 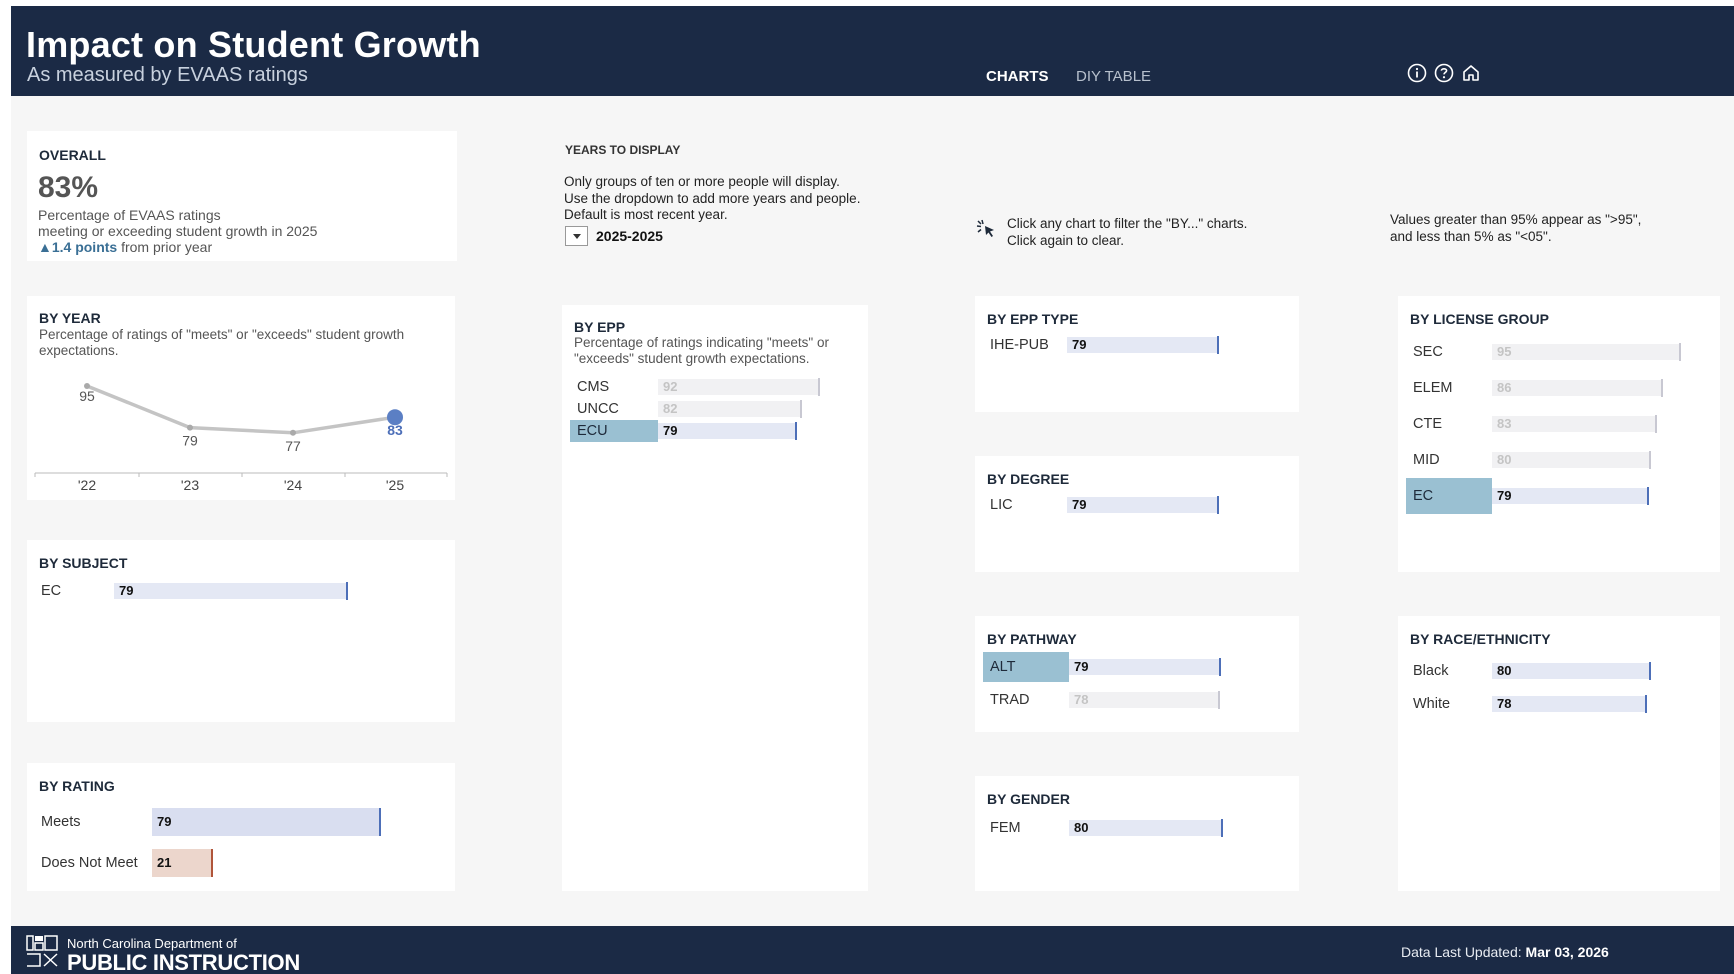 I want to click on by-degree-row: LIC 79, so click(x=1126, y=505).